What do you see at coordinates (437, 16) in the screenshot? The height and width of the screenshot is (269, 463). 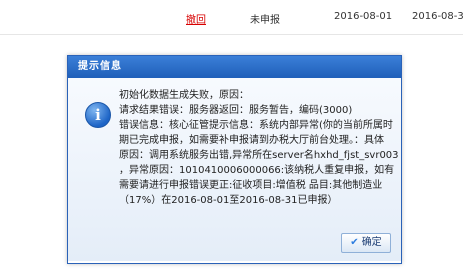 I see `period-end-date: 2016-08-31` at bounding box center [437, 16].